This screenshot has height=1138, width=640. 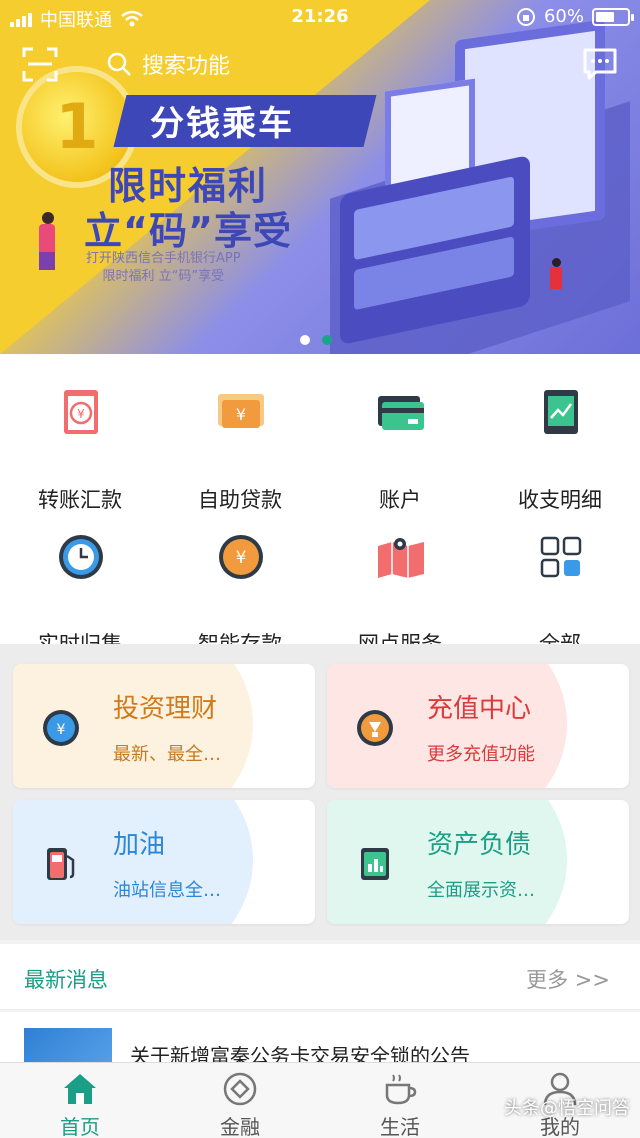 What do you see at coordinates (563, 16) in the screenshot?
I see `battery-percent: 60%` at bounding box center [563, 16].